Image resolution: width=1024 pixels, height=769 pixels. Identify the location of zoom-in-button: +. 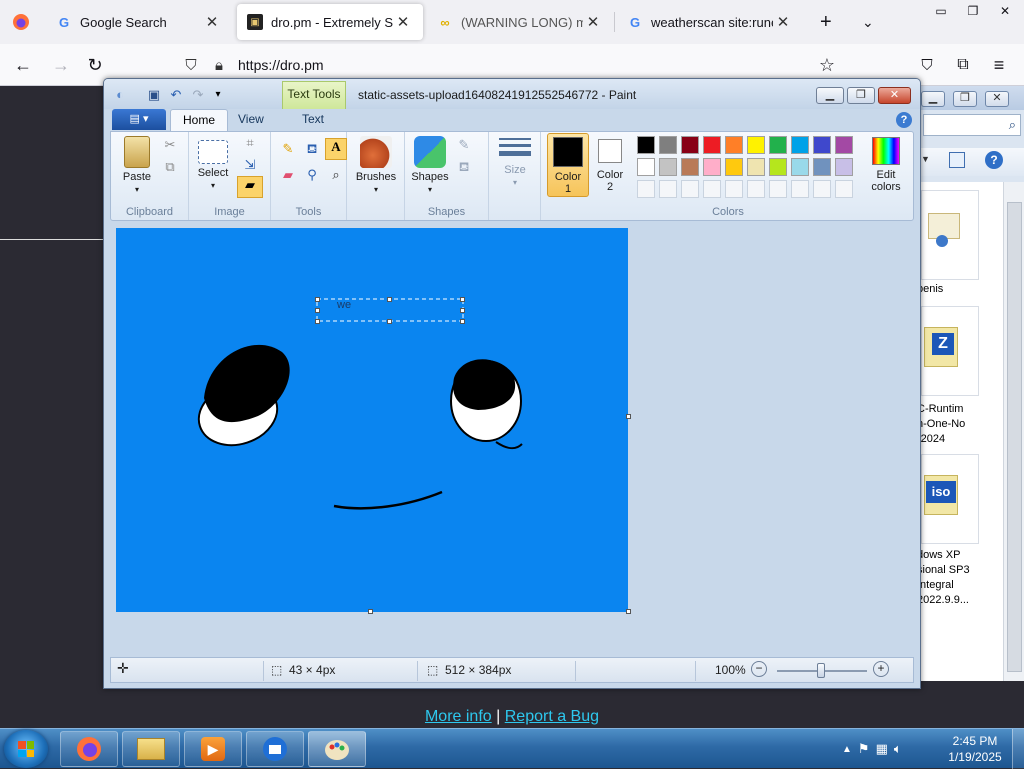
(881, 669).